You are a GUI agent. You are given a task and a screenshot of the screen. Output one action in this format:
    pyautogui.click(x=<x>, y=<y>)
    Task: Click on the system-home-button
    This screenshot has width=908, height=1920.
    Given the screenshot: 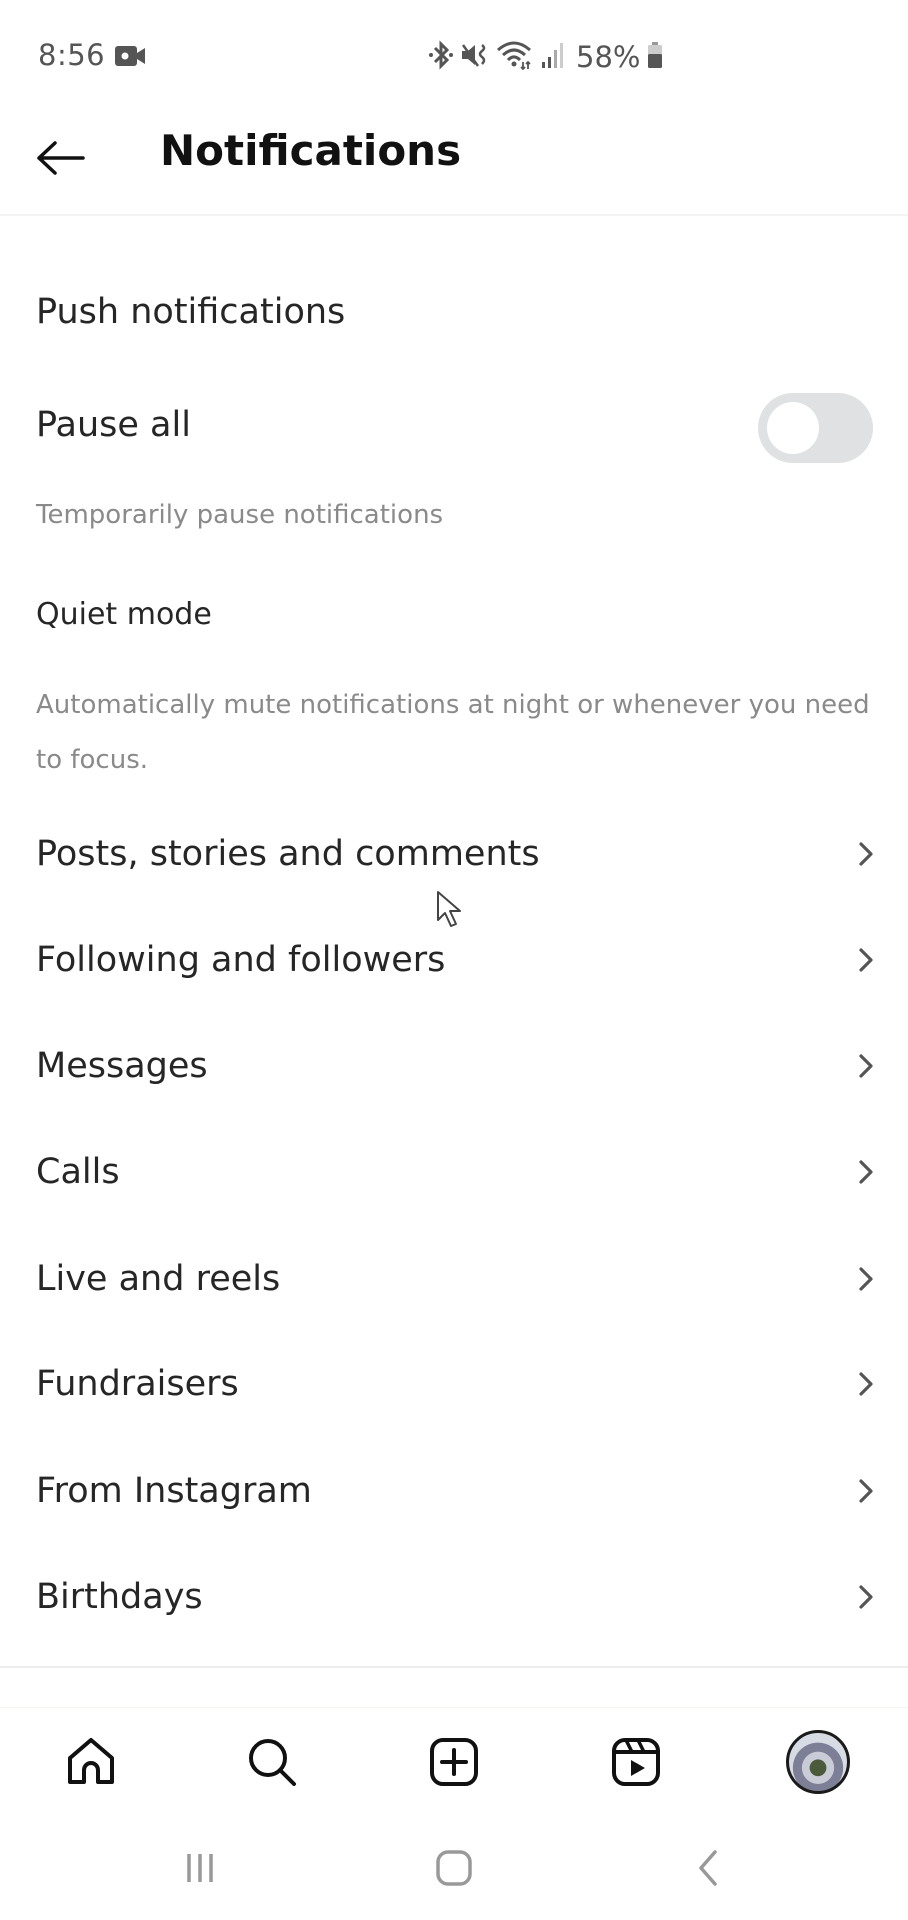 What is the action you would take?
    pyautogui.click(x=454, y=1868)
    